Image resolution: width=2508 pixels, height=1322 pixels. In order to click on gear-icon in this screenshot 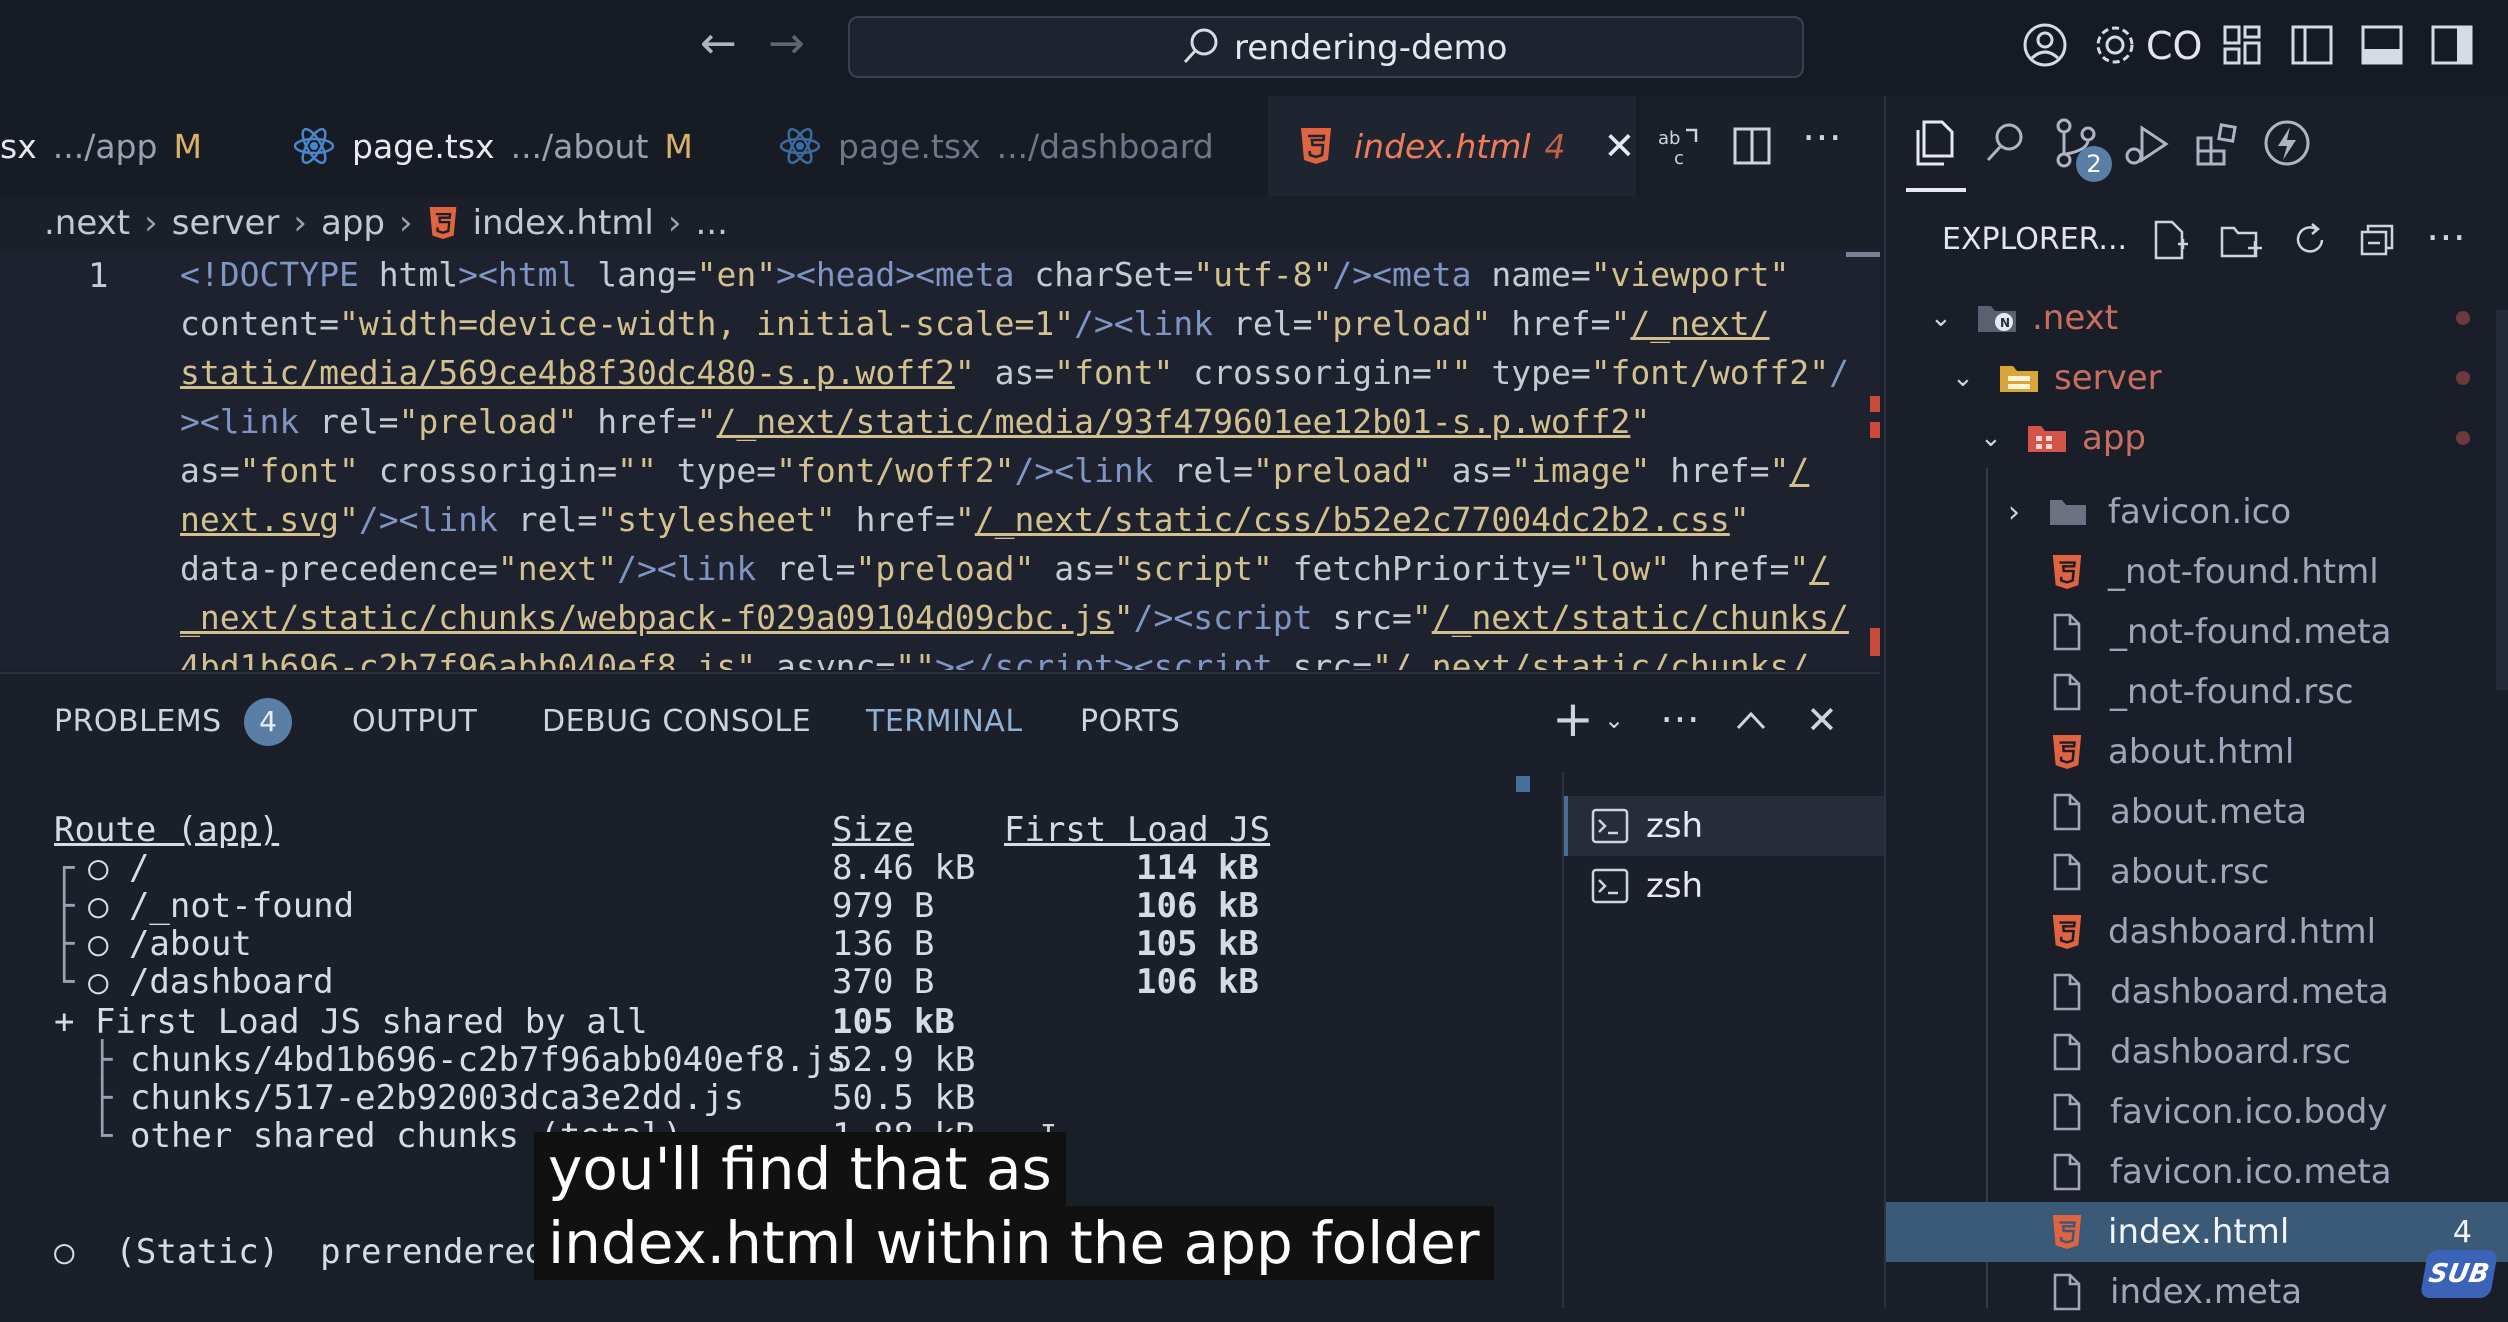, I will do `click(2115, 45)`.